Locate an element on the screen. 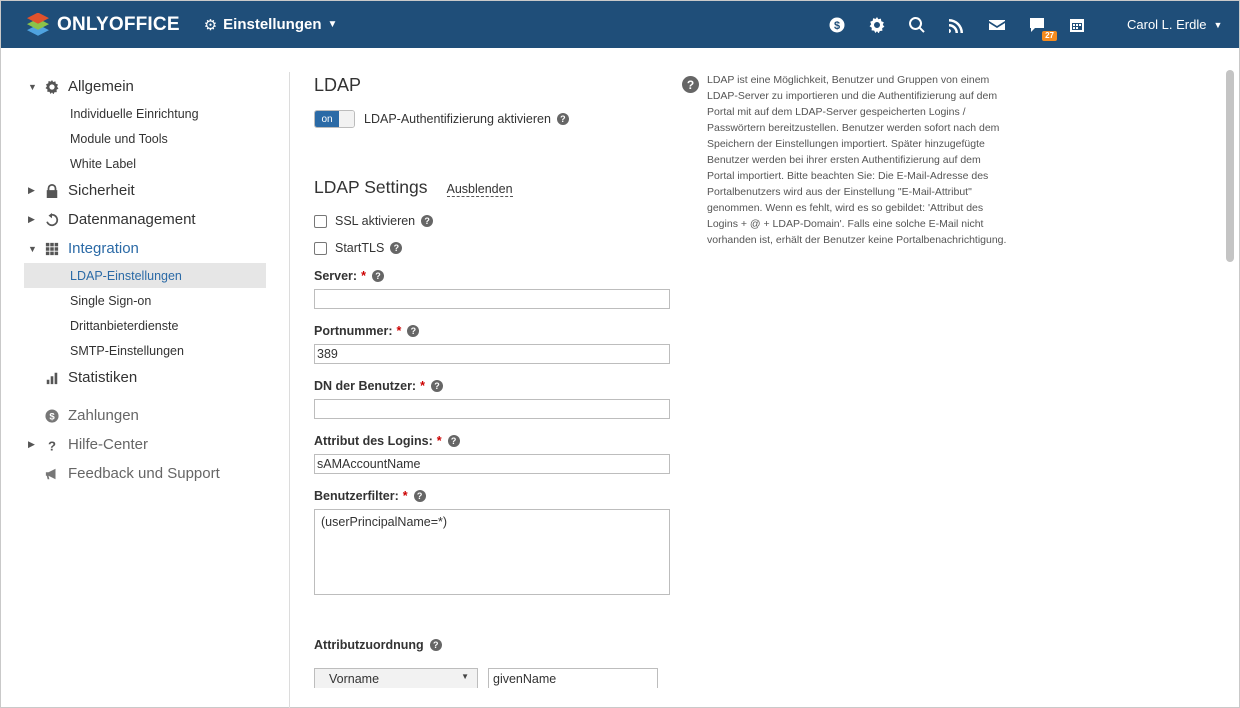 The width and height of the screenshot is (1240, 708). ldap-auth-toggle: on is located at coordinates (334, 119).